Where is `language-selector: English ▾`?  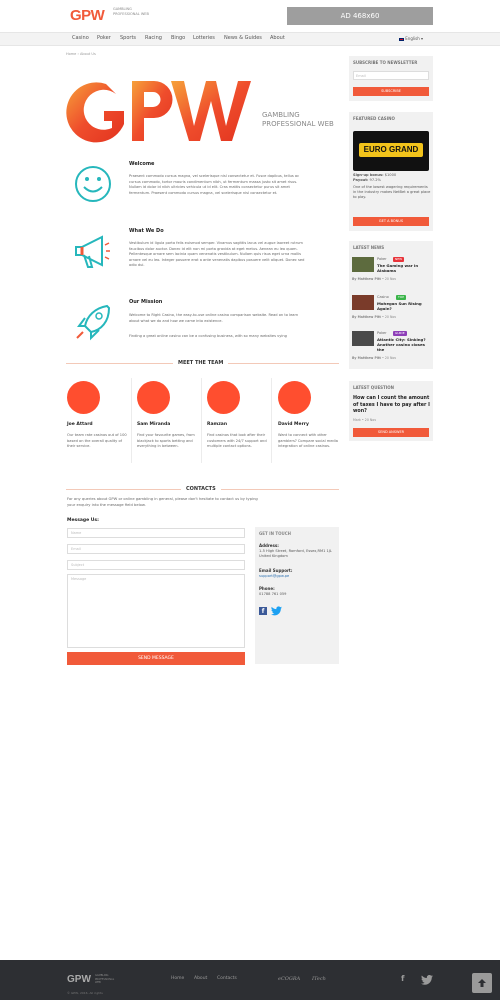
language-selector: English ▾ is located at coordinates (411, 38).